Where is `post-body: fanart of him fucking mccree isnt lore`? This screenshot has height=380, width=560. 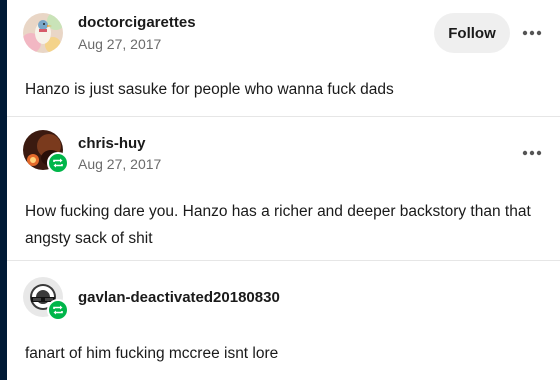
post-body: fanart of him fucking mccree isnt lore is located at coordinates (152, 353).